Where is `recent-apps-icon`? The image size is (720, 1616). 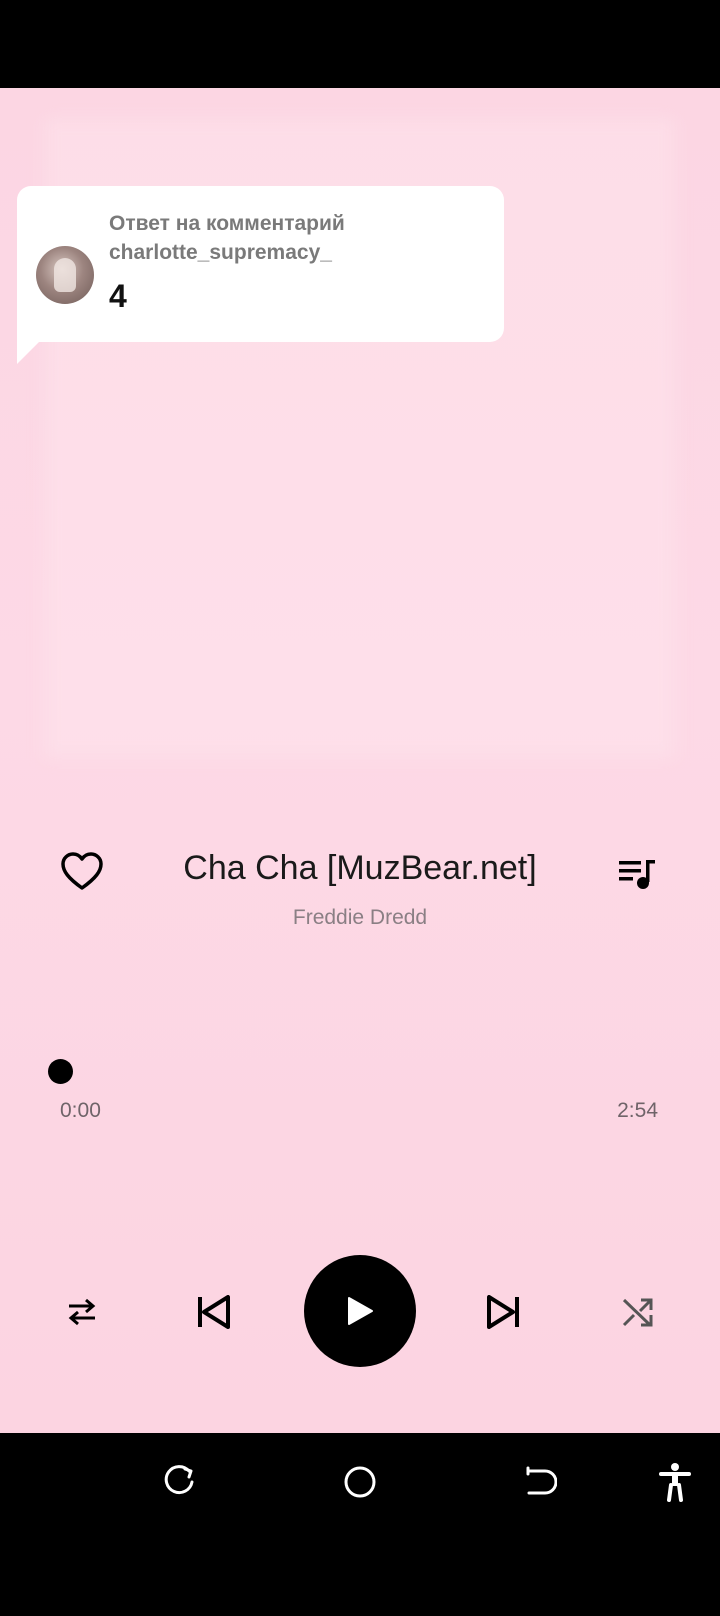 recent-apps-icon is located at coordinates (179, 1480).